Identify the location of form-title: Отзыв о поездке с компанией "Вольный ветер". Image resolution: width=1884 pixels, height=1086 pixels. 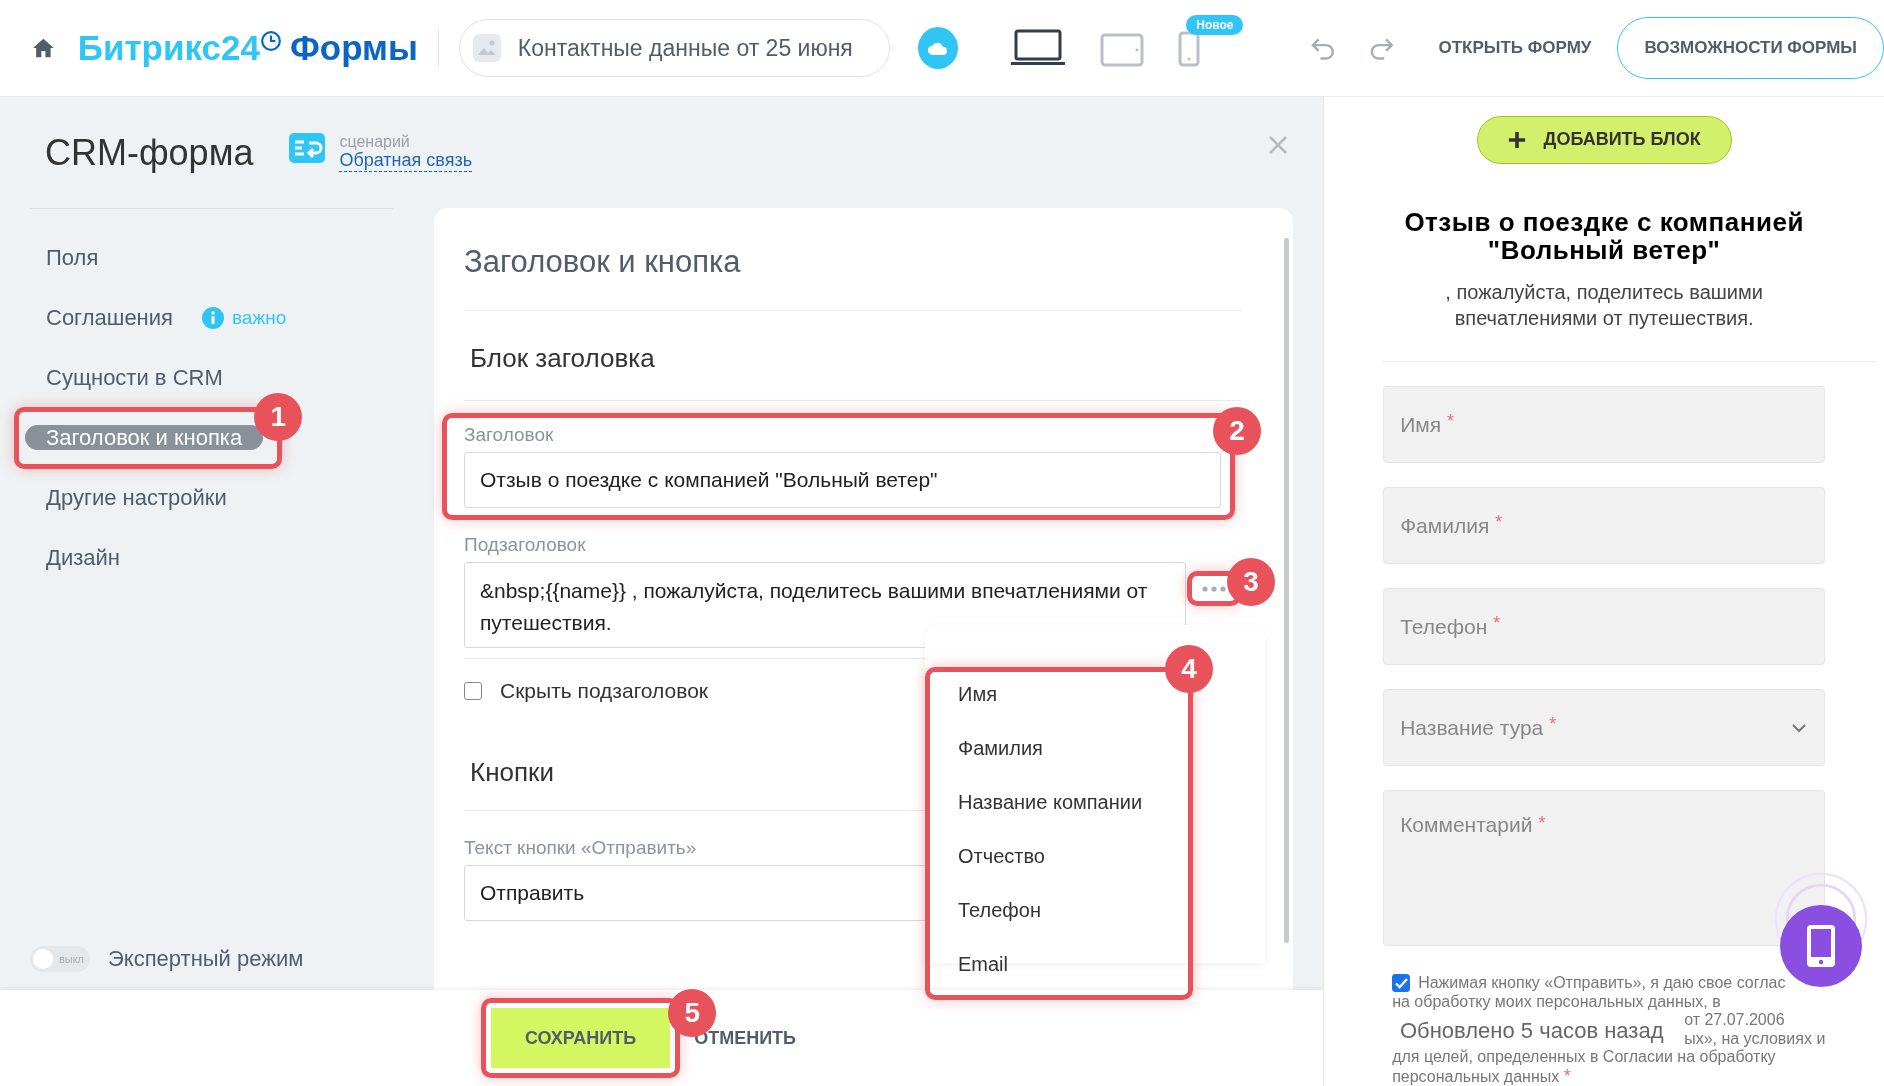
(1604, 236).